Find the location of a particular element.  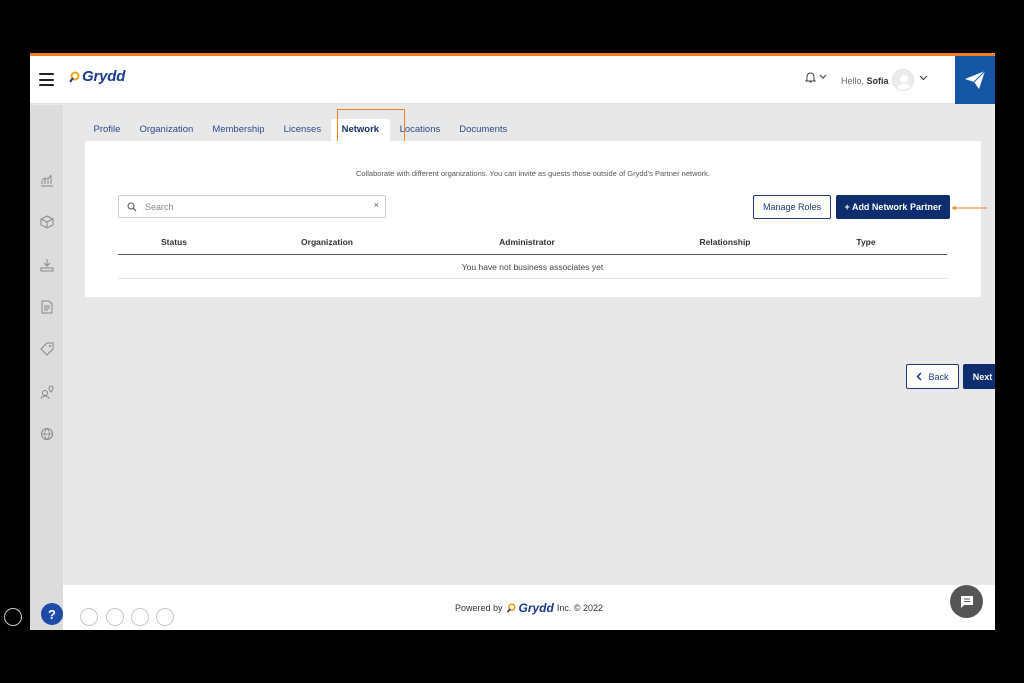

footer-copyright: Inc. © 2022 is located at coordinates (580, 608).